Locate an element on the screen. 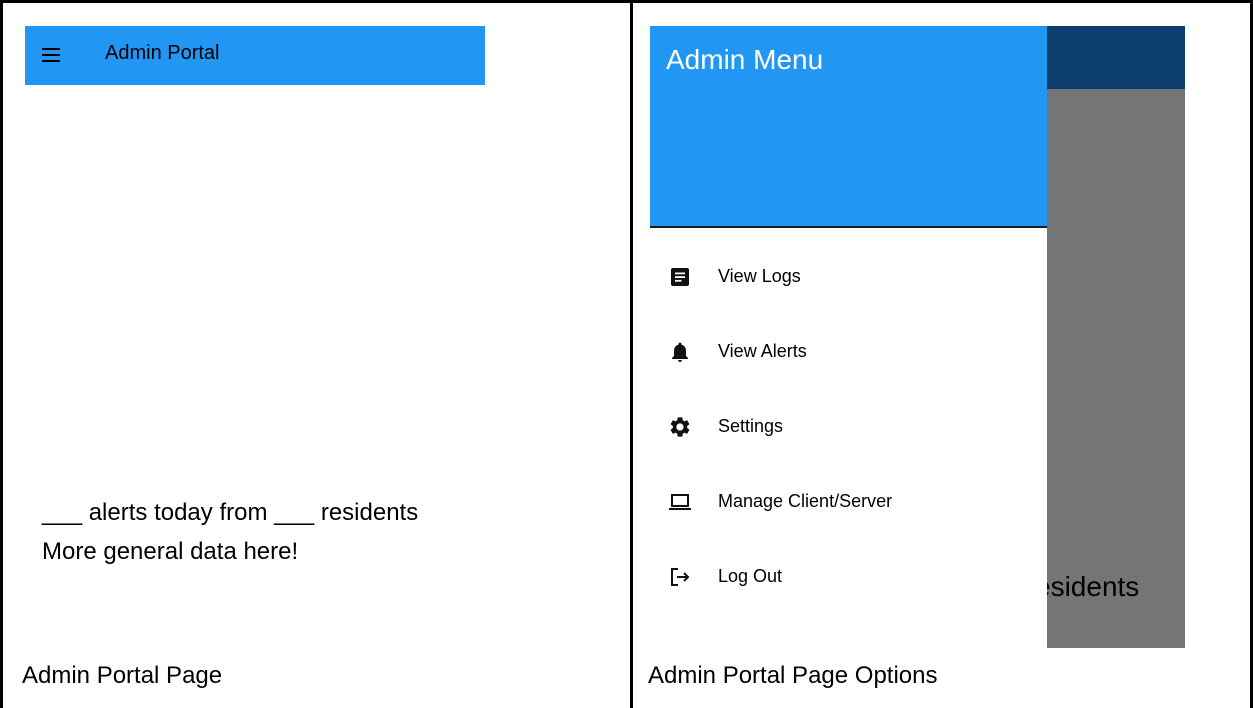  drawer-header: Admin Menu is located at coordinates (848, 127).